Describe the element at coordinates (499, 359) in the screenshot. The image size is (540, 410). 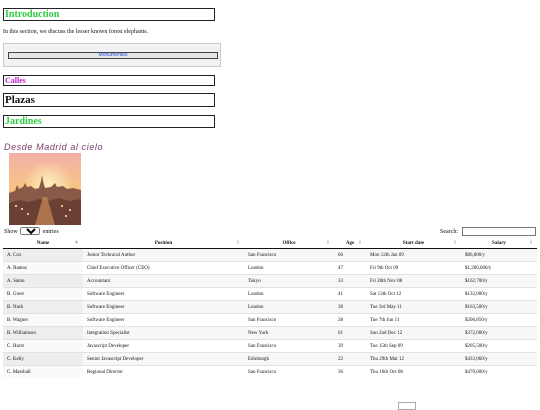
I see `table-cell: $433,060/y` at that location.